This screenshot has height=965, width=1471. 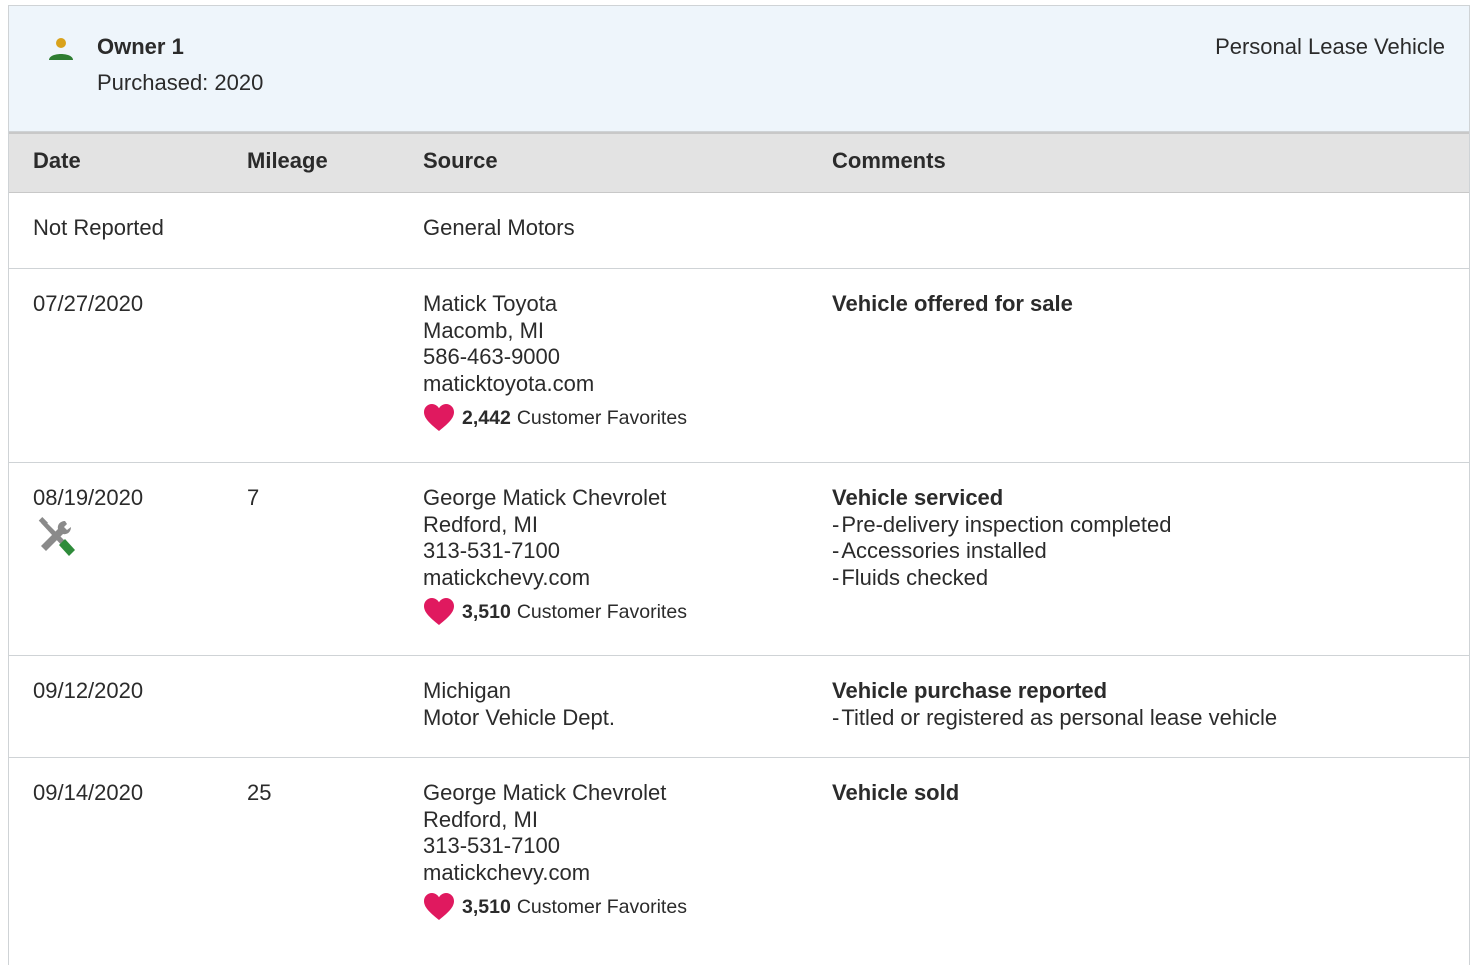 What do you see at coordinates (467, 690) in the screenshot?
I see `source-name: Michigan` at bounding box center [467, 690].